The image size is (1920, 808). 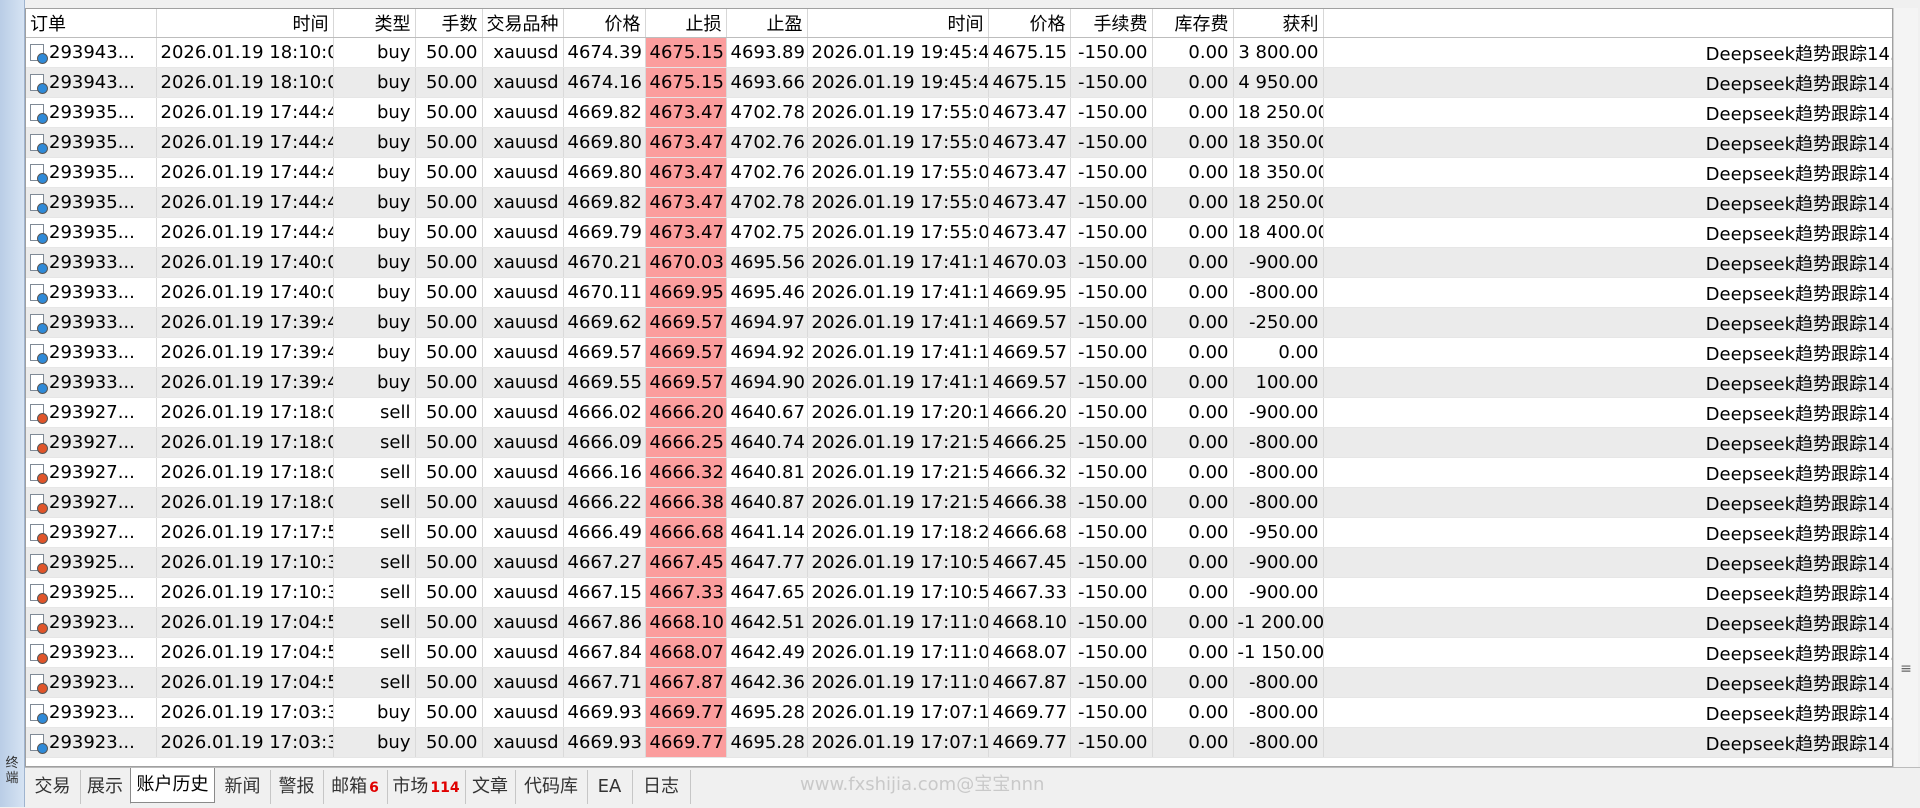 I want to click on col-header-type: 类型, so click(x=374, y=23).